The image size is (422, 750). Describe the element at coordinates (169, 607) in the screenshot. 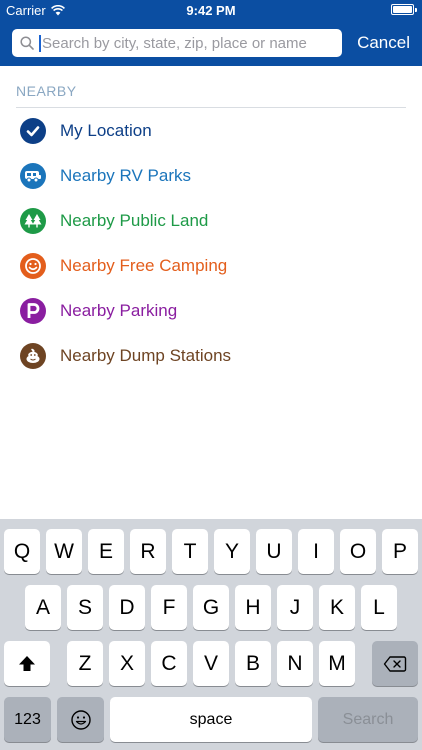

I see `key-f: F` at that location.